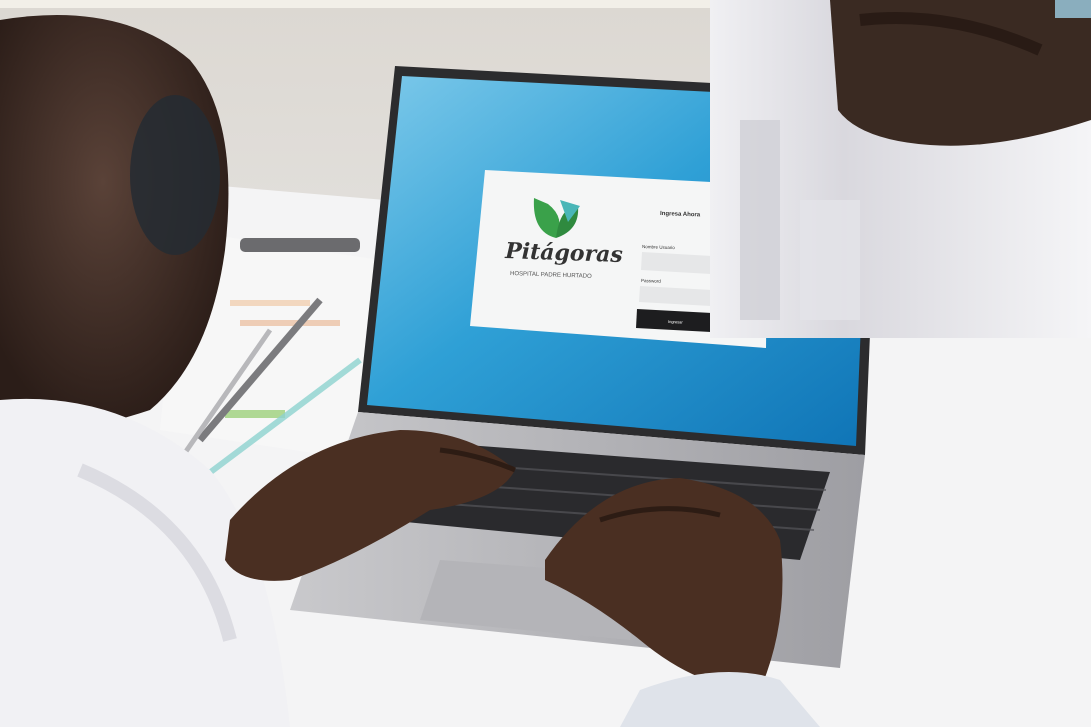 The width and height of the screenshot is (1091, 727). Describe the element at coordinates (676, 322) in the screenshot. I see `login-button-label: Ingresar` at that location.